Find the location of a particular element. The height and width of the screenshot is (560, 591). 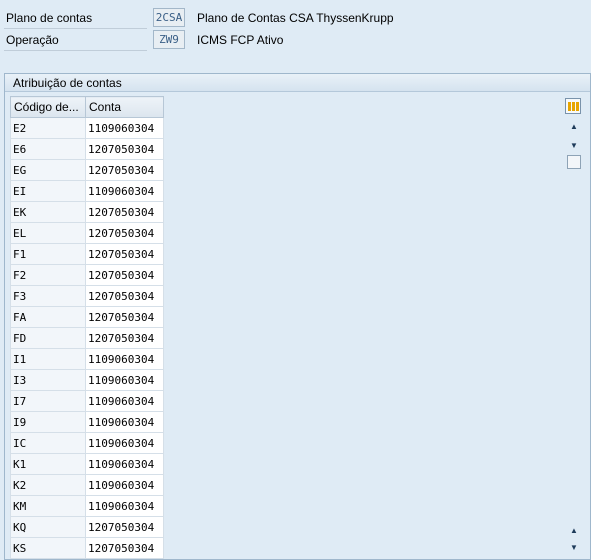

table-header-row: Código de... Conta is located at coordinates (87, 107).